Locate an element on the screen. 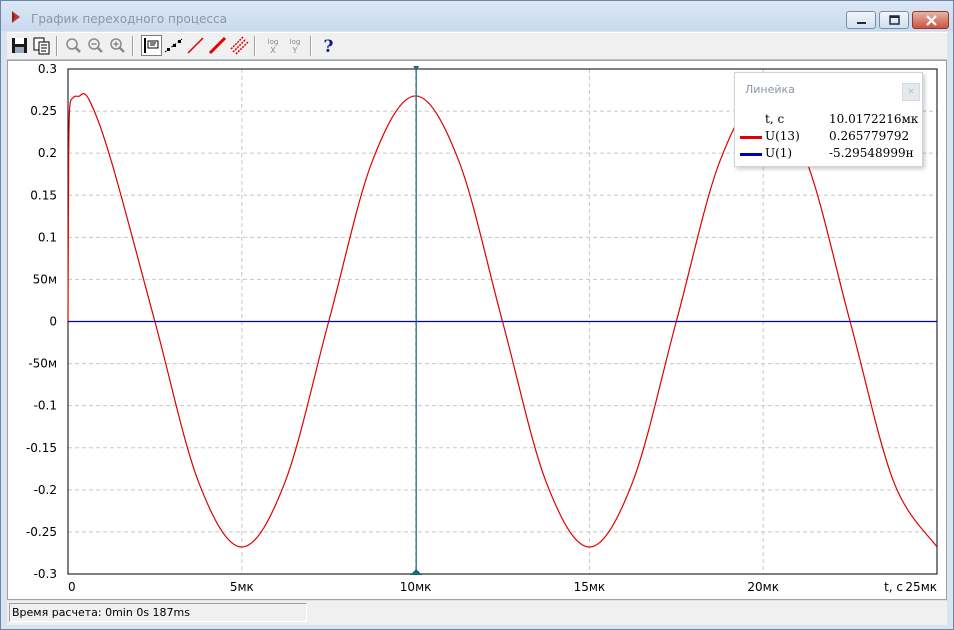 This screenshot has width=954, height=630. x-tick-label: 0 is located at coordinates (72, 587).